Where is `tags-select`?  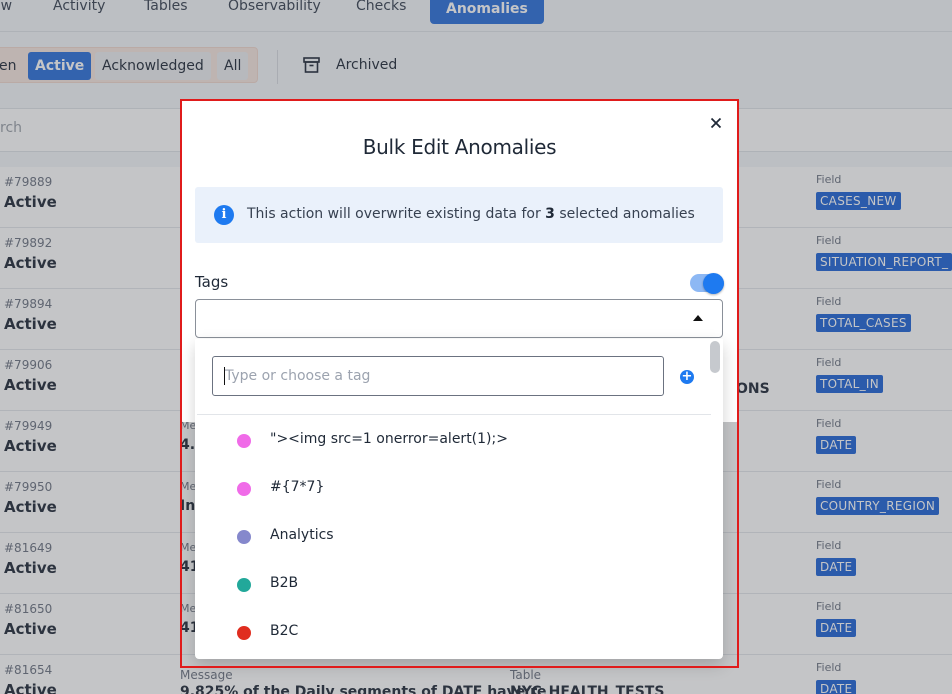
tags-select is located at coordinates (459, 318).